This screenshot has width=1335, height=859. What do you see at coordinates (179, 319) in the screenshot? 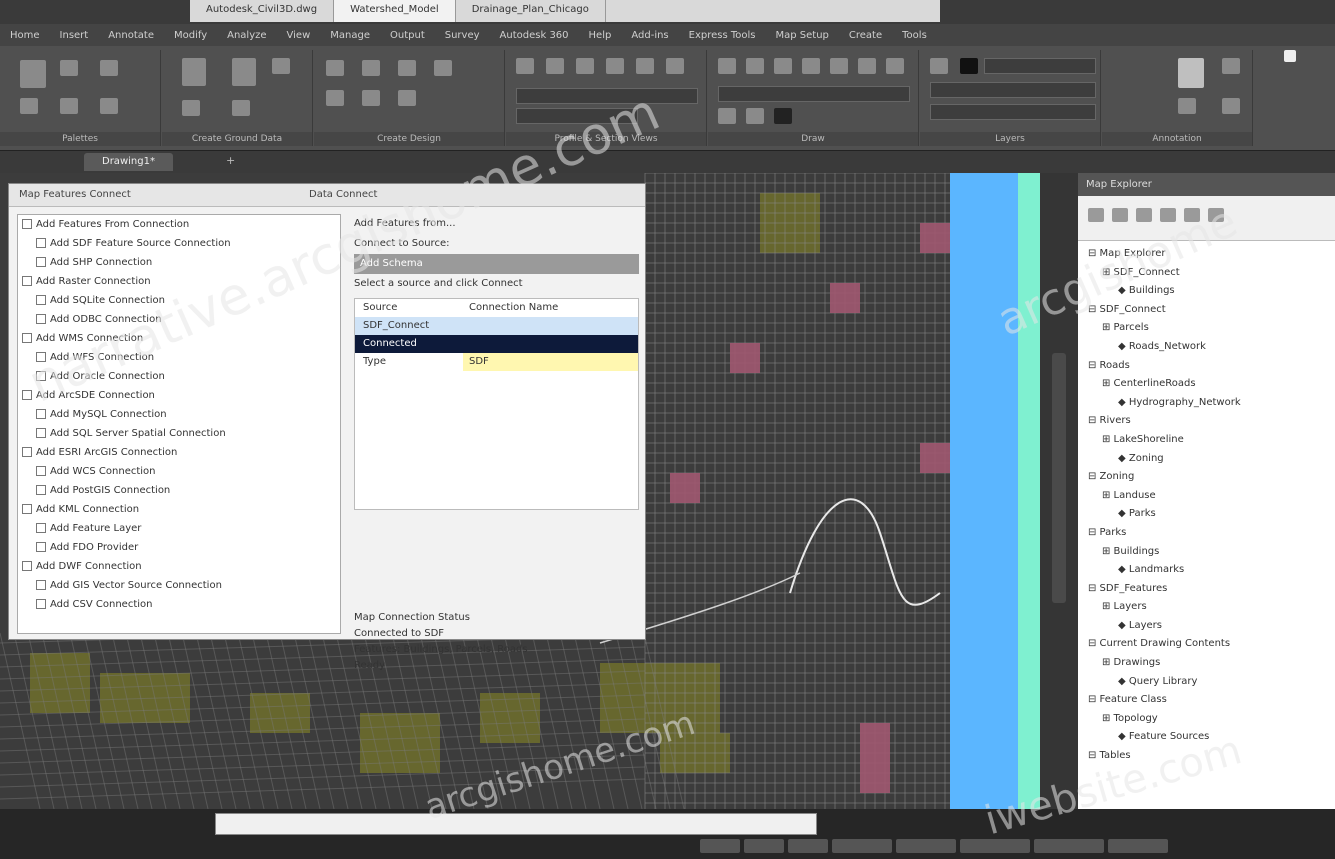
I see `tree-item: Add ODBC Connection` at bounding box center [179, 319].